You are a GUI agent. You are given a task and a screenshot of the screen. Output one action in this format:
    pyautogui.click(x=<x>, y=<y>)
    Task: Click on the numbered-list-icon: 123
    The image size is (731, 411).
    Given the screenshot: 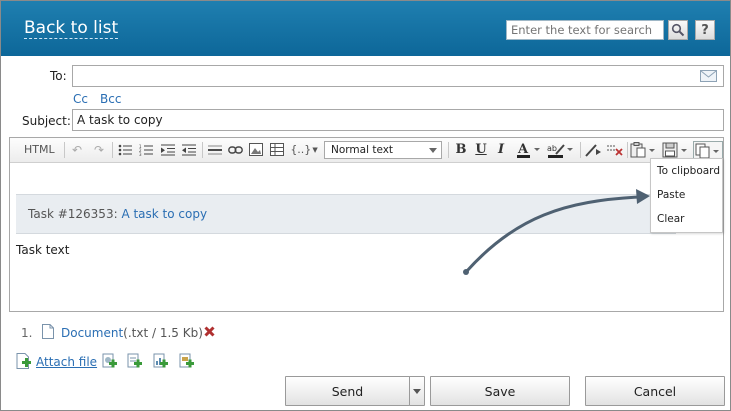 What is the action you would take?
    pyautogui.click(x=146, y=149)
    